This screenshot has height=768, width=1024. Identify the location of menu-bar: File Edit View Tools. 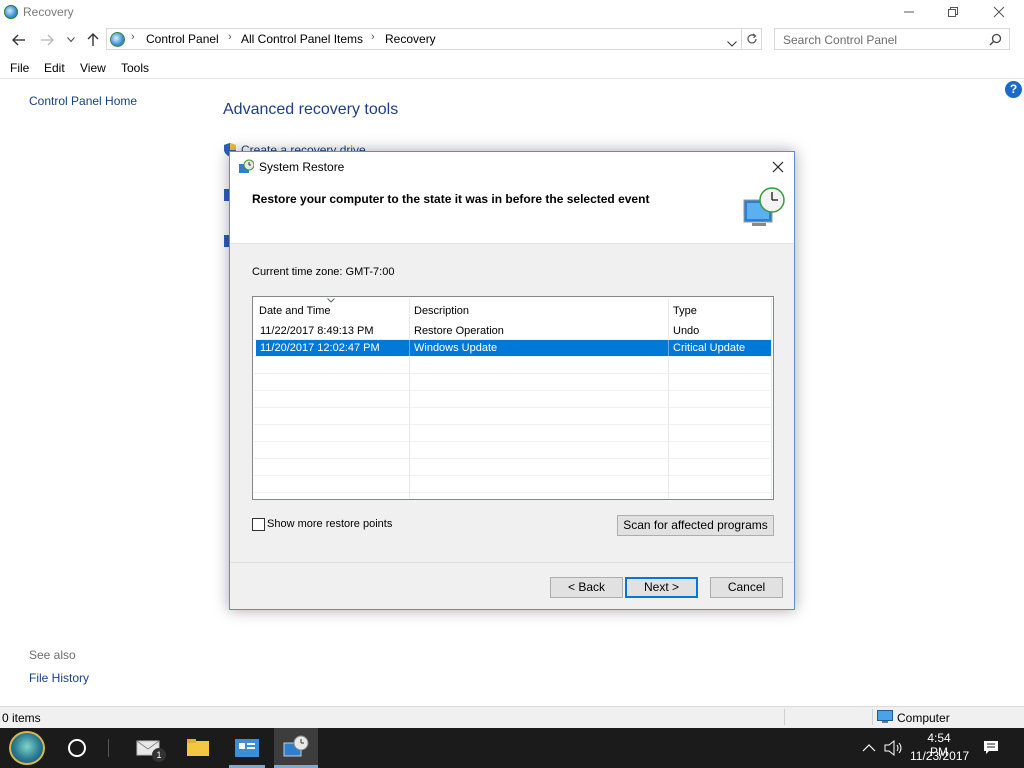
(512, 68).